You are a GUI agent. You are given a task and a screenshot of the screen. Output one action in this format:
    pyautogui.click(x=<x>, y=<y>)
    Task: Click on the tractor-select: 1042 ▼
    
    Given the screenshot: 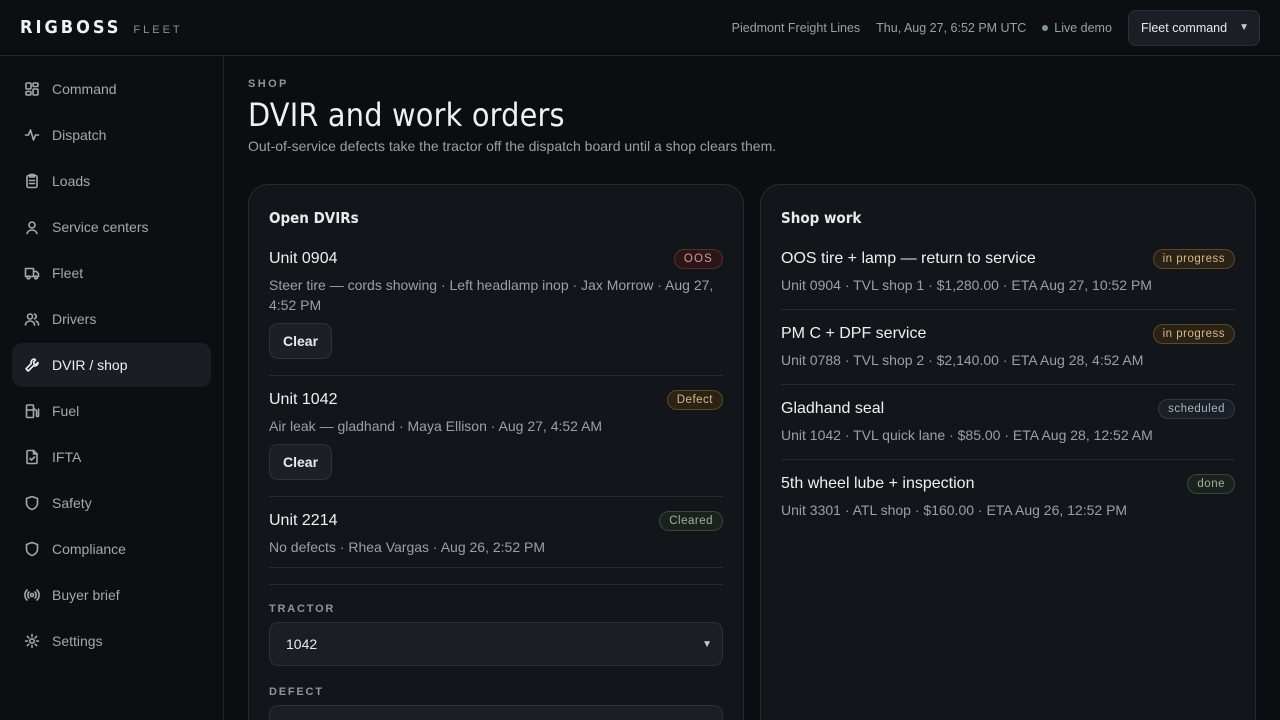 What is the action you would take?
    pyautogui.click(x=496, y=644)
    